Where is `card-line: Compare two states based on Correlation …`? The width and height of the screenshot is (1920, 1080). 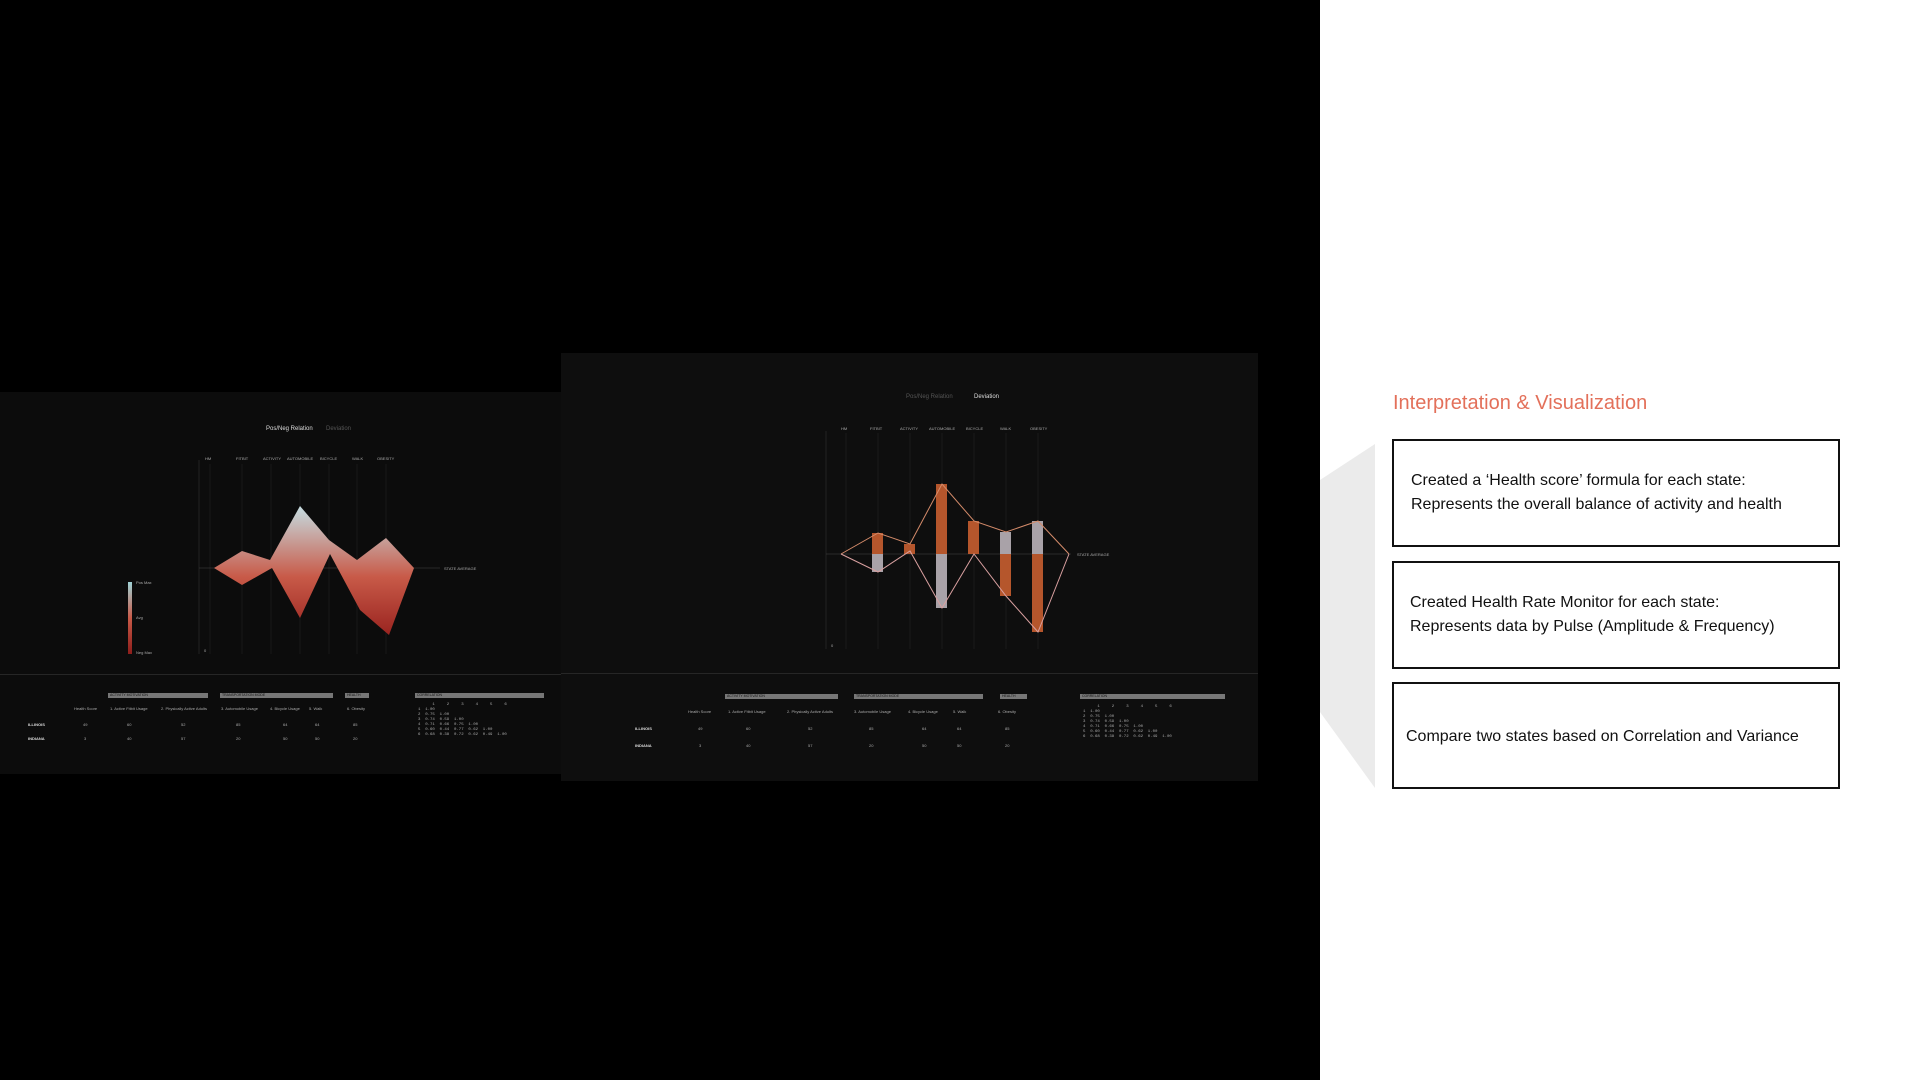
card-line: Compare two states based on Correlation … is located at coordinates (1602, 736).